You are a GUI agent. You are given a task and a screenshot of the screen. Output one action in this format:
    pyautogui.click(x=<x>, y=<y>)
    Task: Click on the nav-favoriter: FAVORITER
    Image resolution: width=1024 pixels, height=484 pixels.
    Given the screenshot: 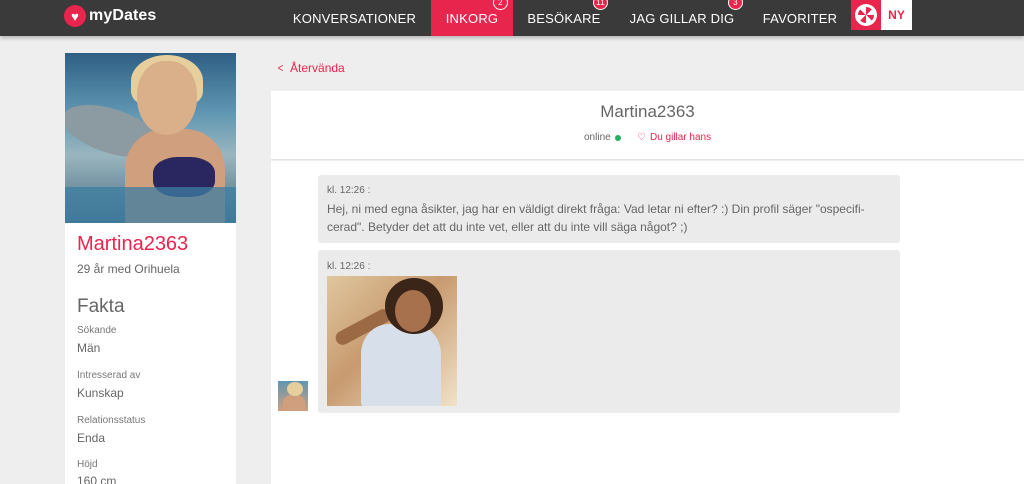 What is the action you would take?
    pyautogui.click(x=800, y=18)
    